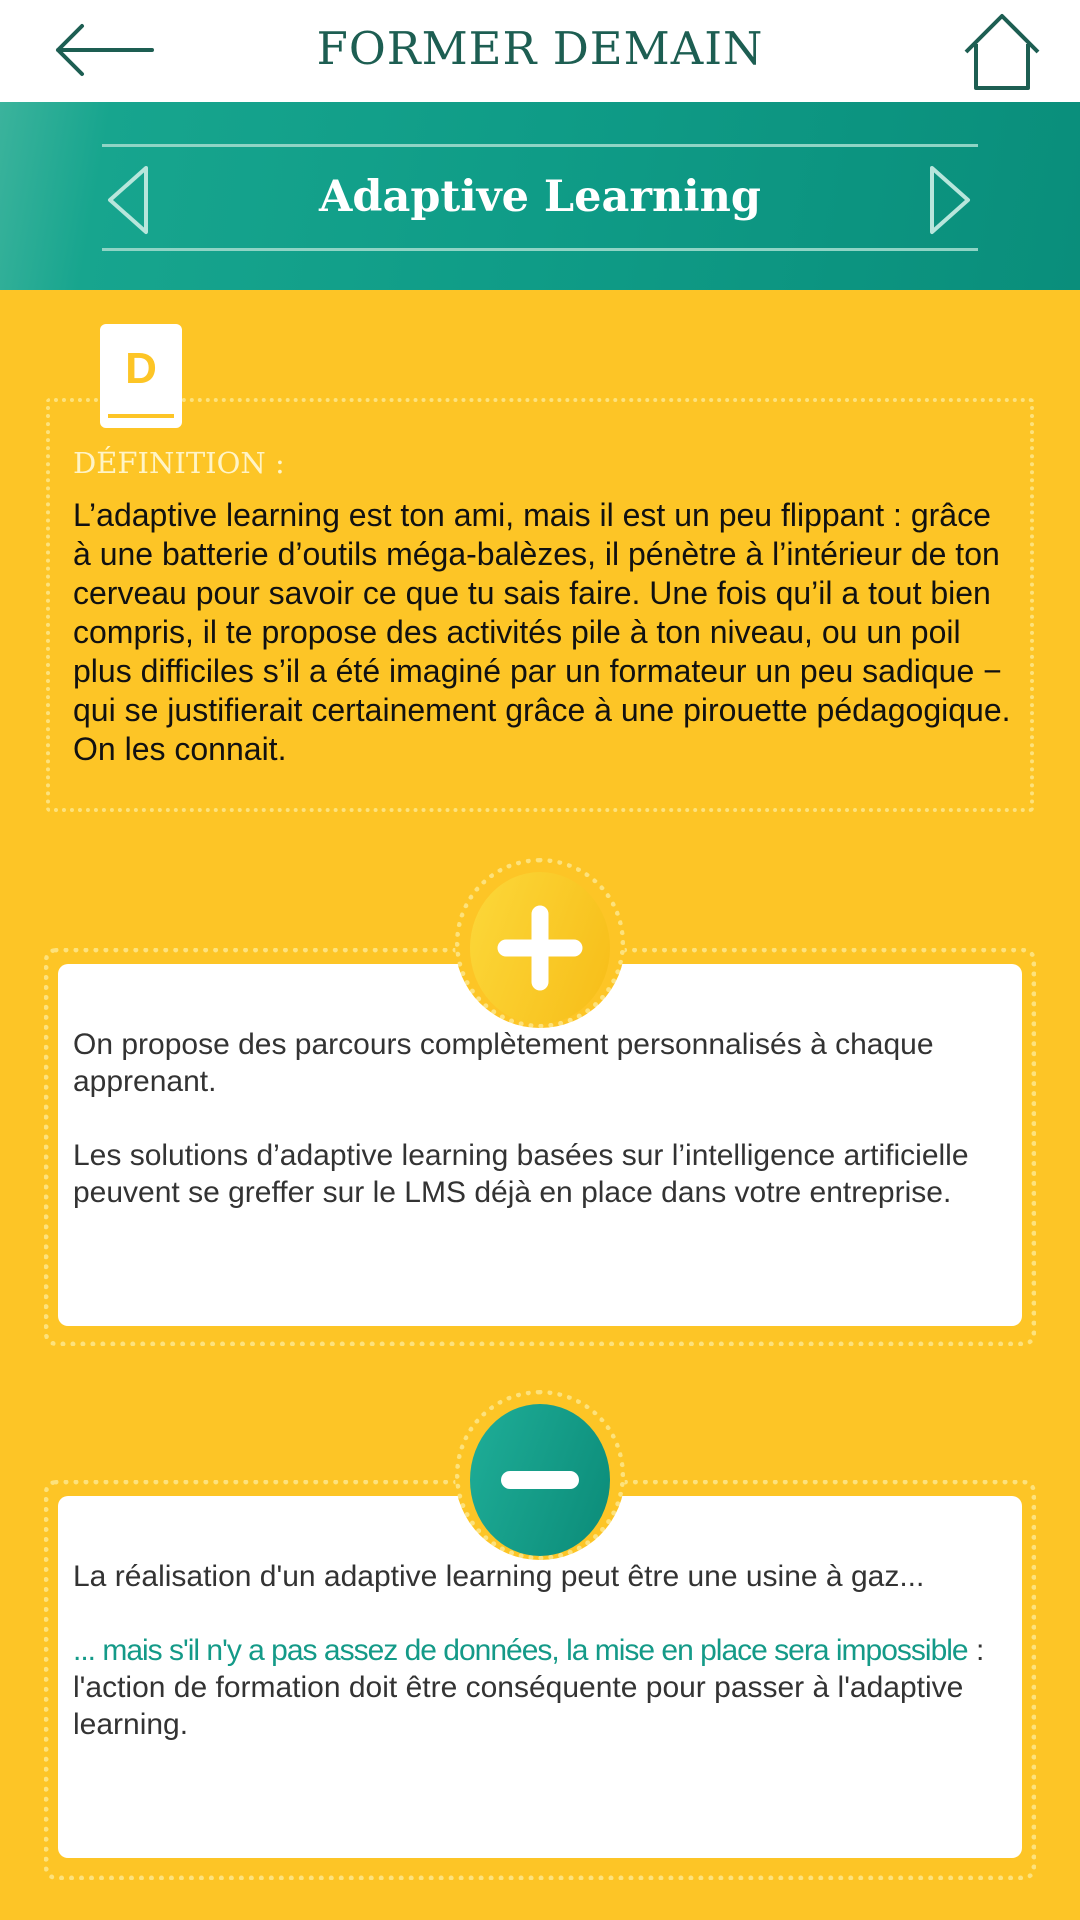  I want to click on book-icon-letter: D, so click(141, 368).